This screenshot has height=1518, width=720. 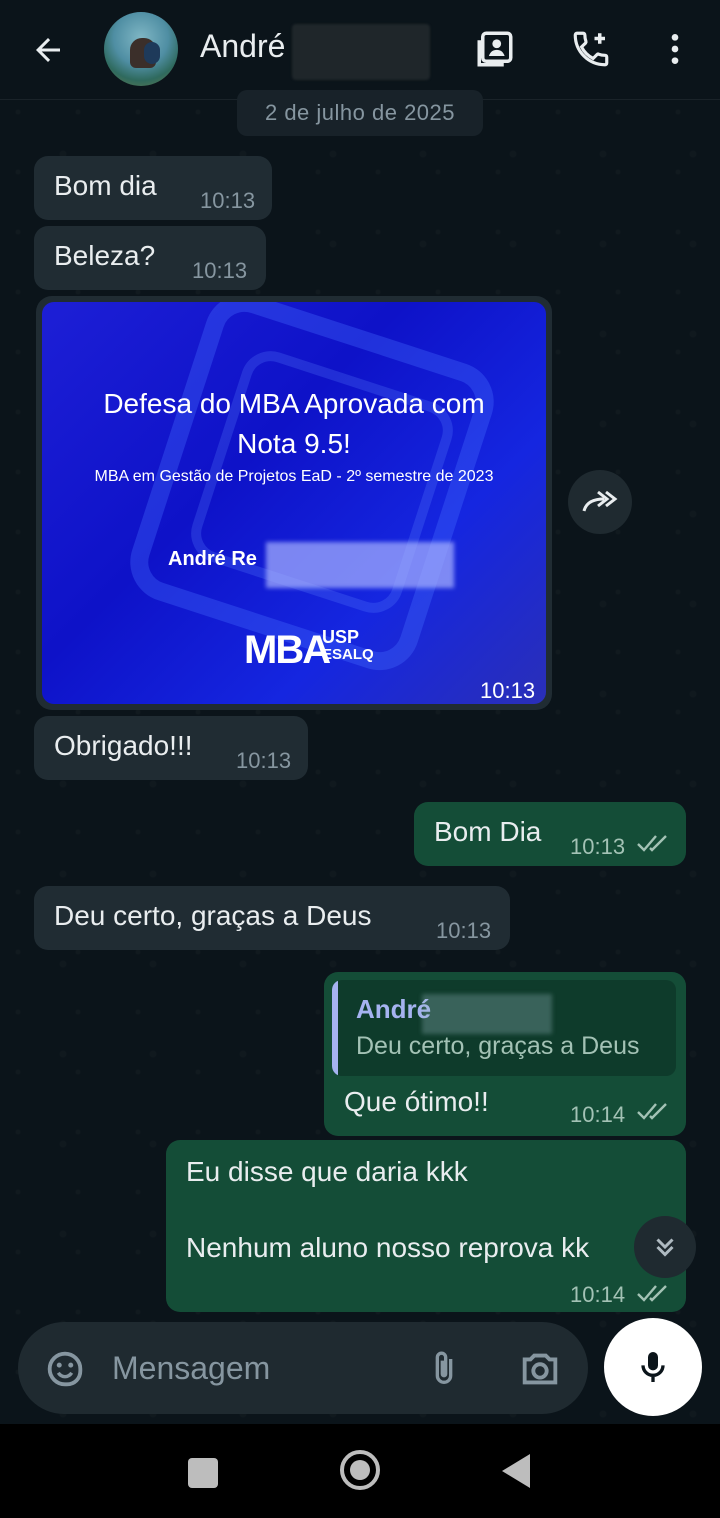 I want to click on forward-icon, so click(x=600, y=501).